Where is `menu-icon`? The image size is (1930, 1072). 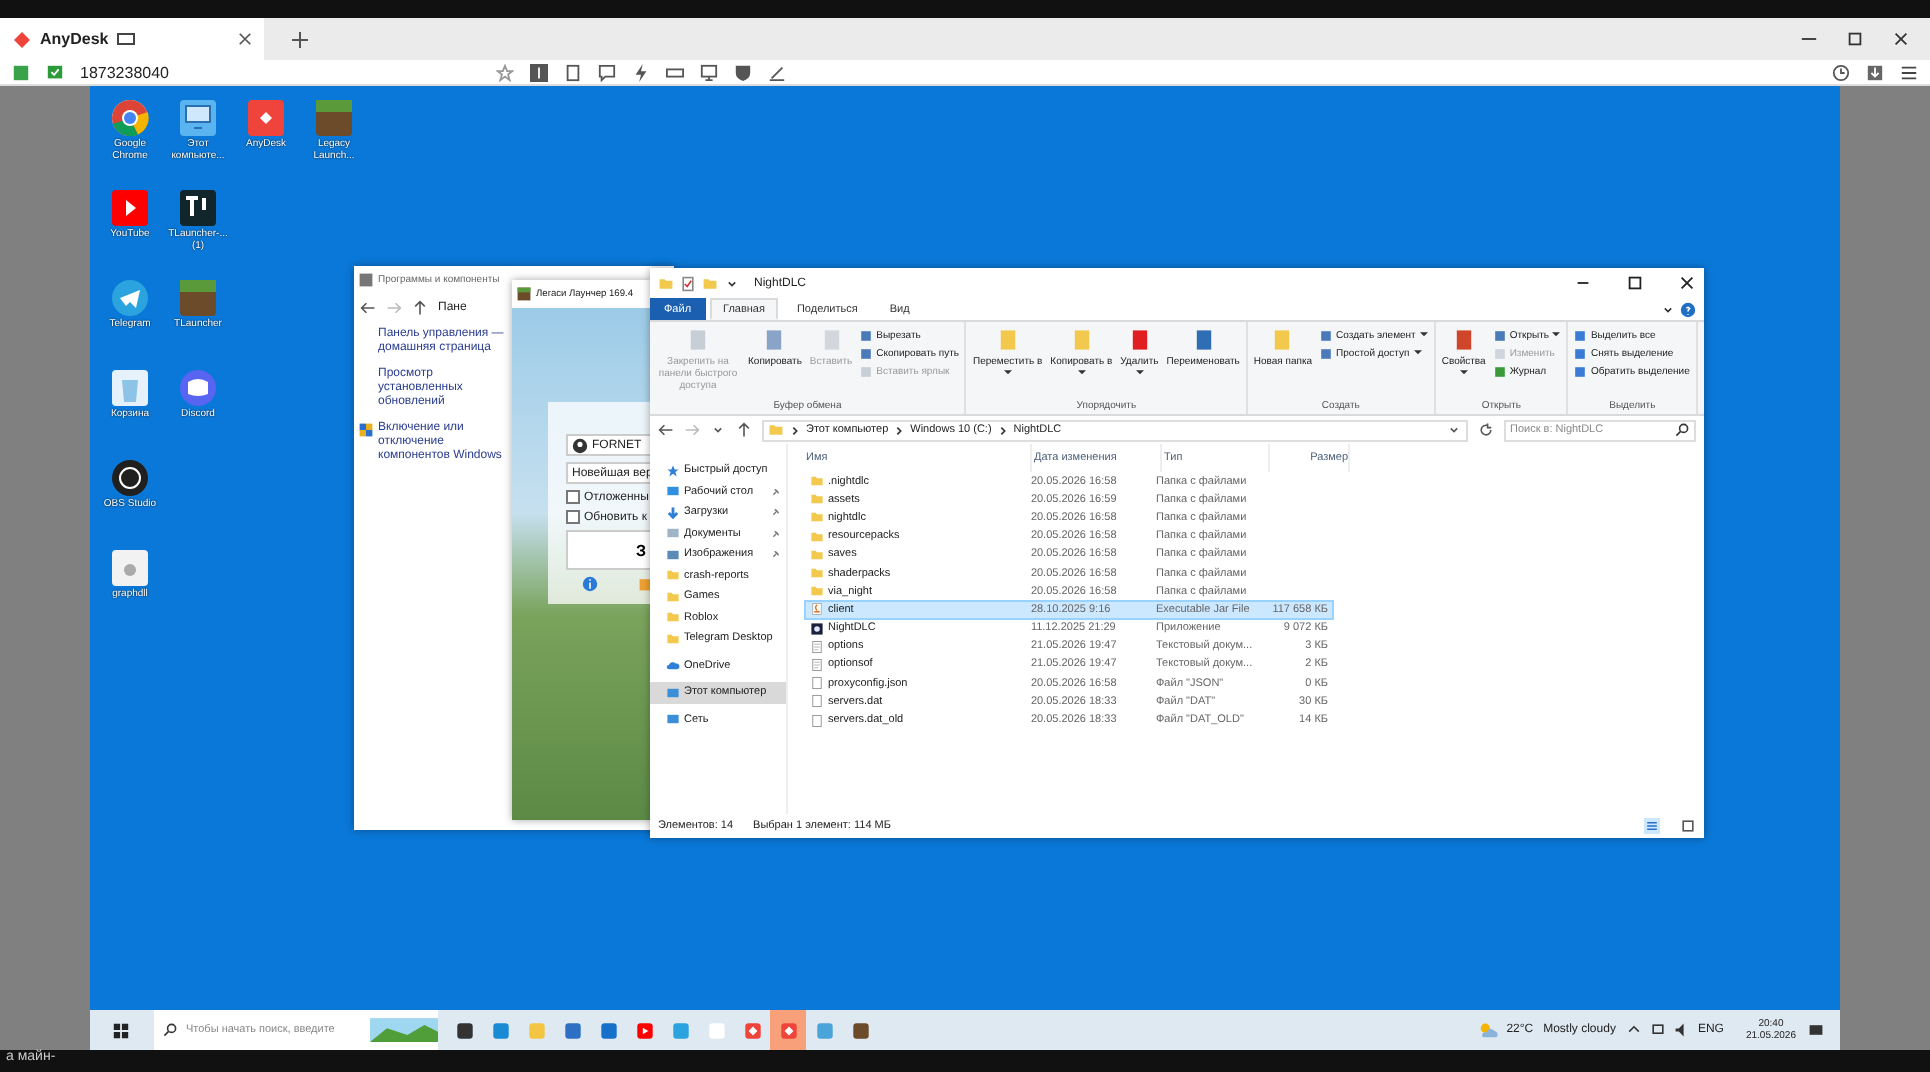
menu-icon is located at coordinates (1909, 72).